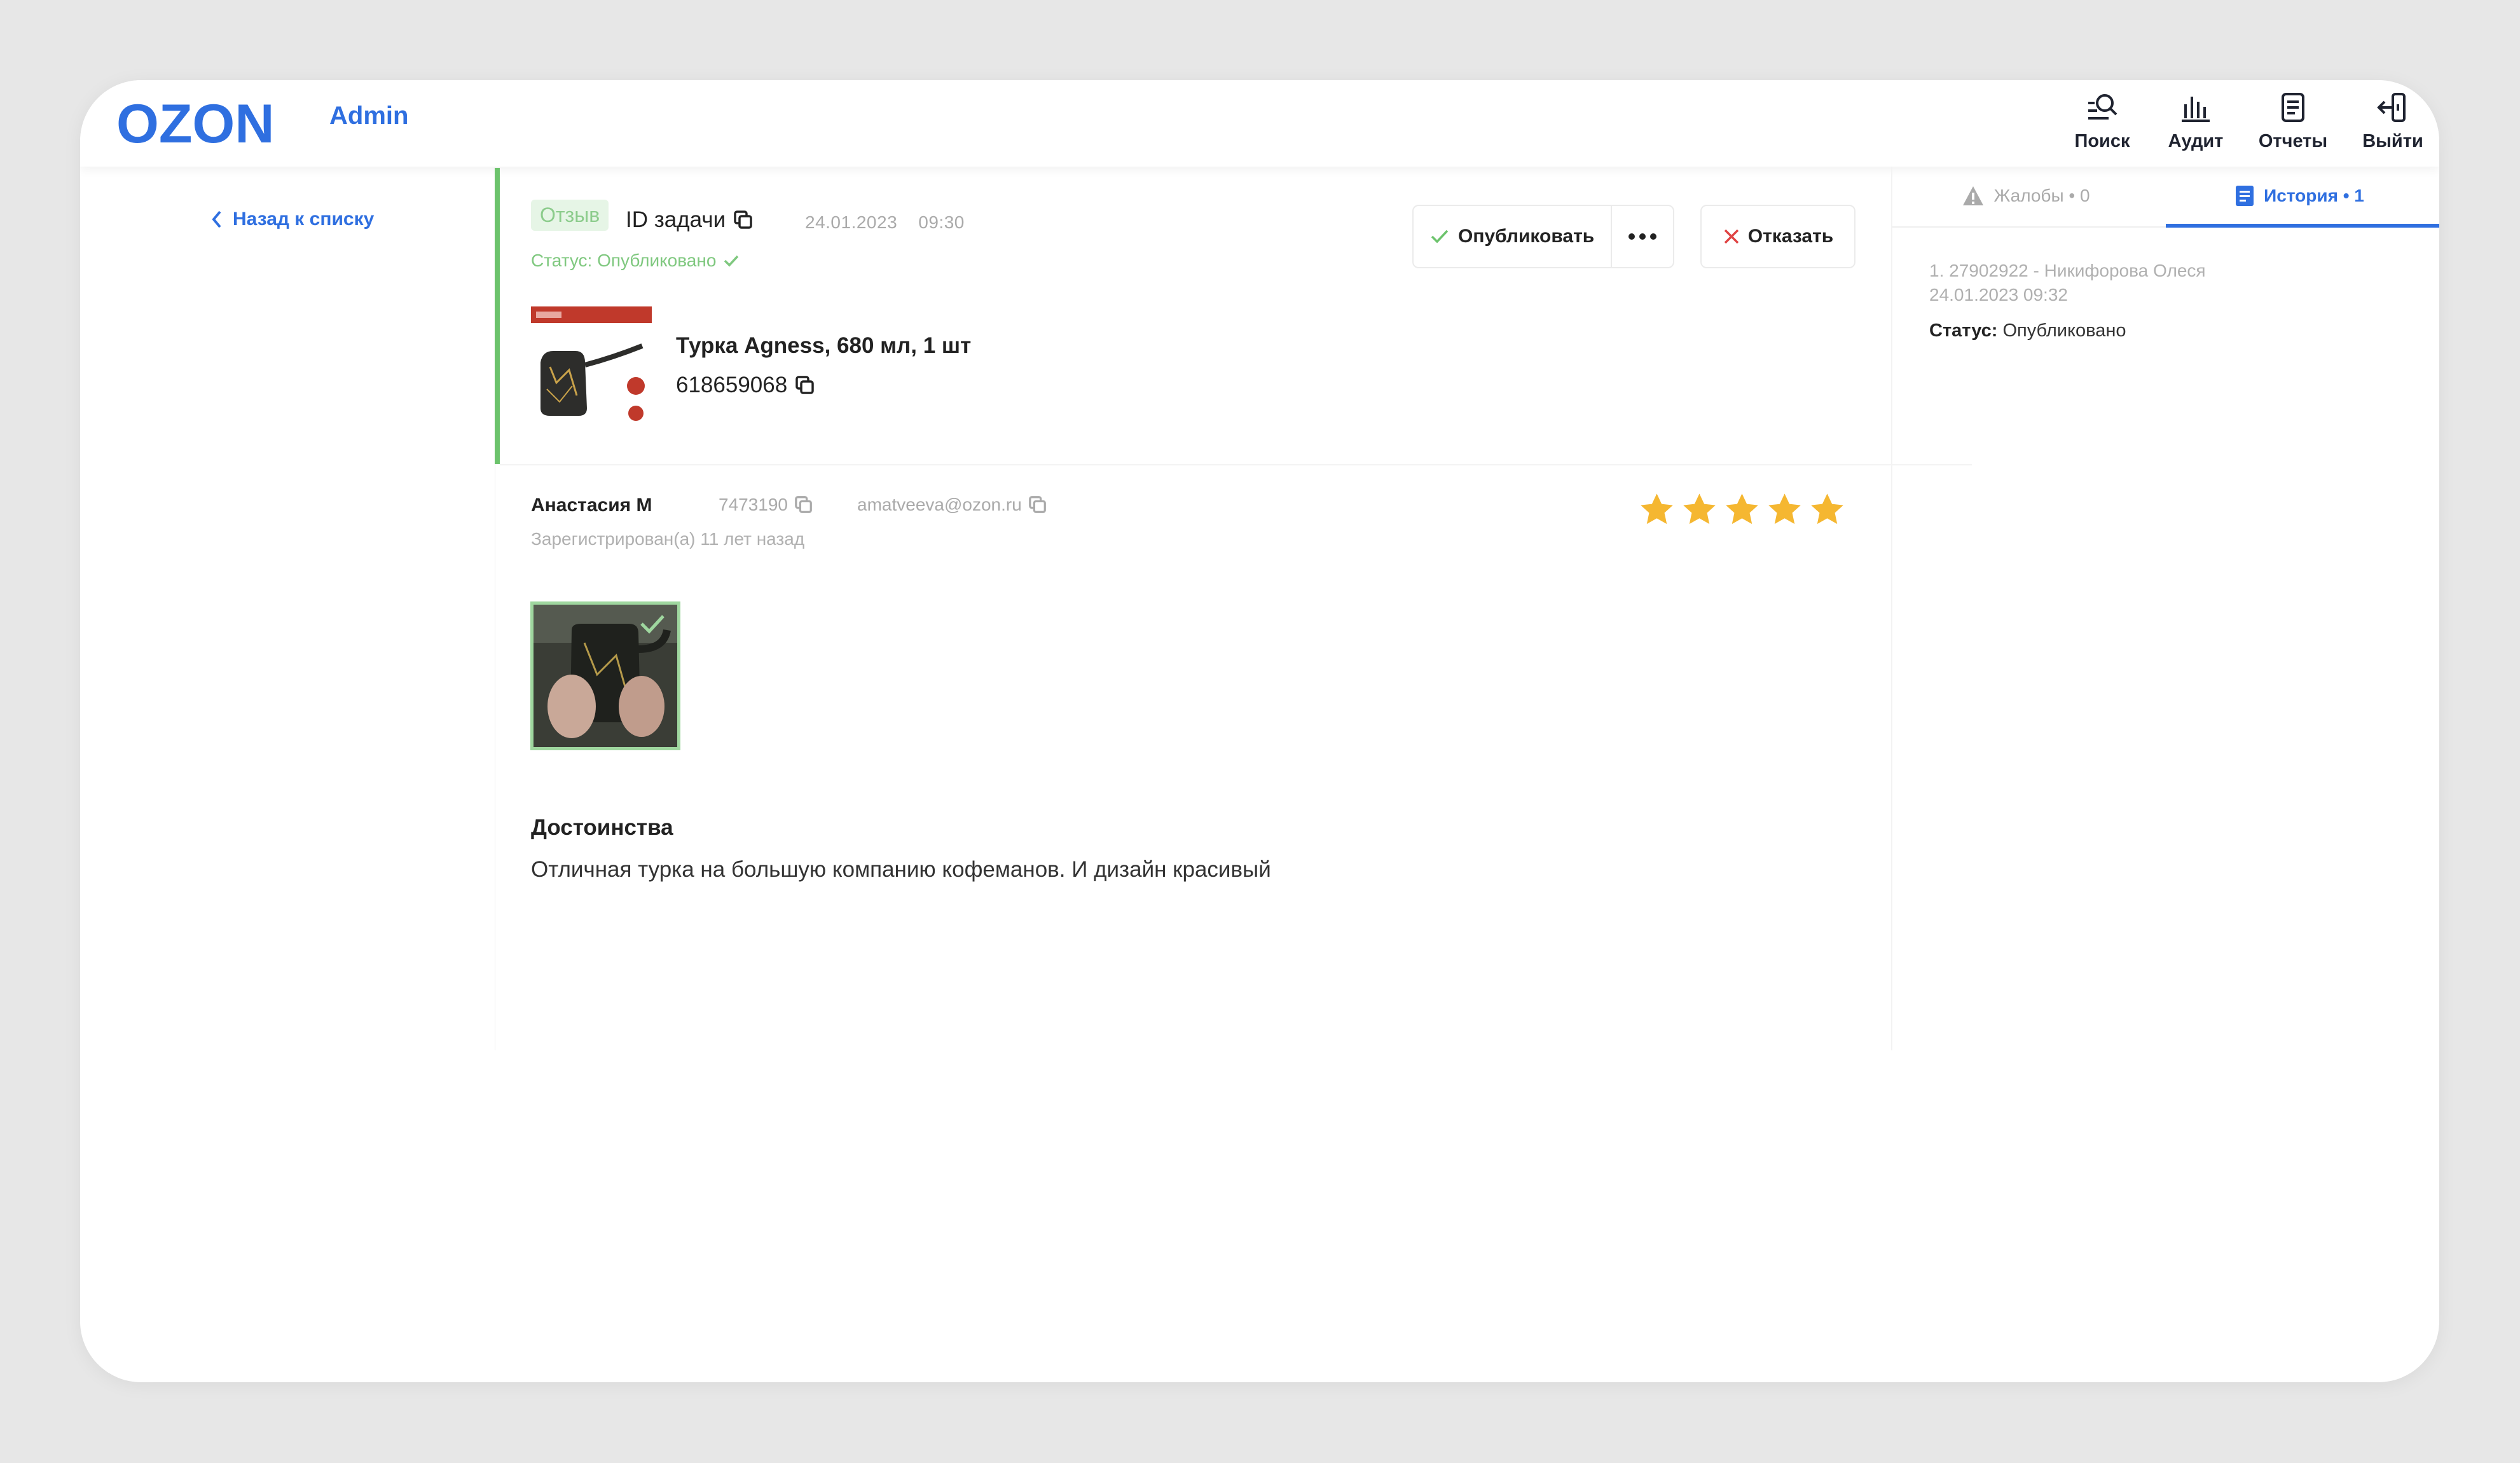  What do you see at coordinates (2102, 124) in the screenshot?
I see `nav-search: Поиск` at bounding box center [2102, 124].